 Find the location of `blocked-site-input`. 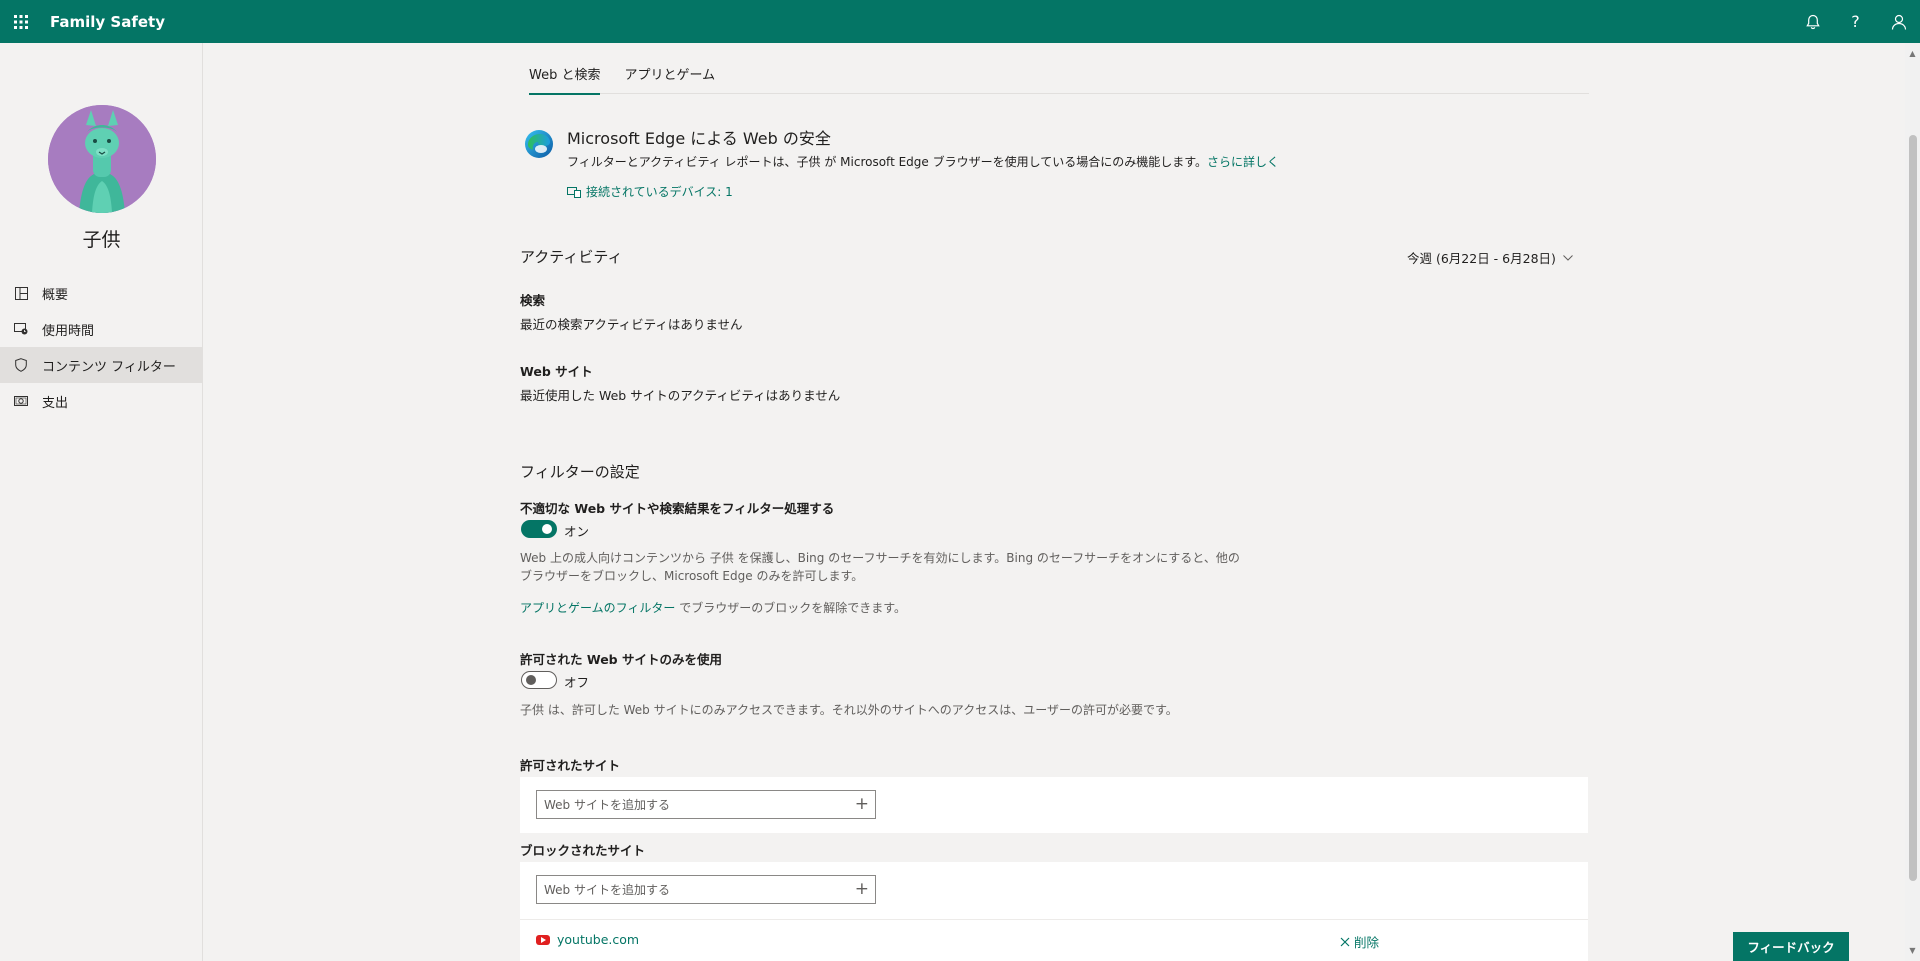

blocked-site-input is located at coordinates (687, 889).